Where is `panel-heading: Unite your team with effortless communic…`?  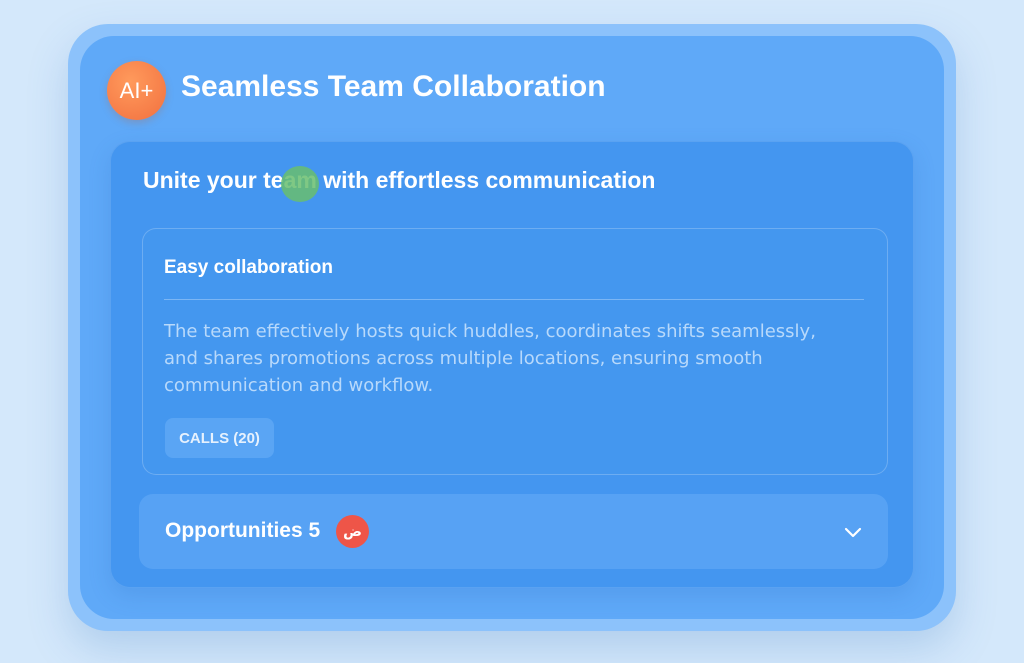
panel-heading: Unite your team with effortless communic… is located at coordinates (399, 180).